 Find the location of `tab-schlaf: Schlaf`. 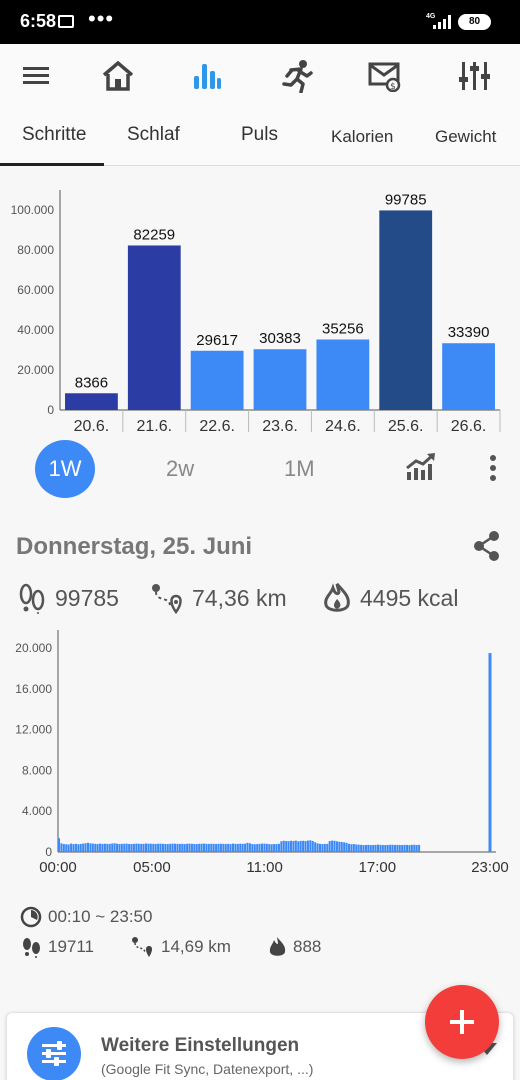

tab-schlaf: Schlaf is located at coordinates (153, 135).